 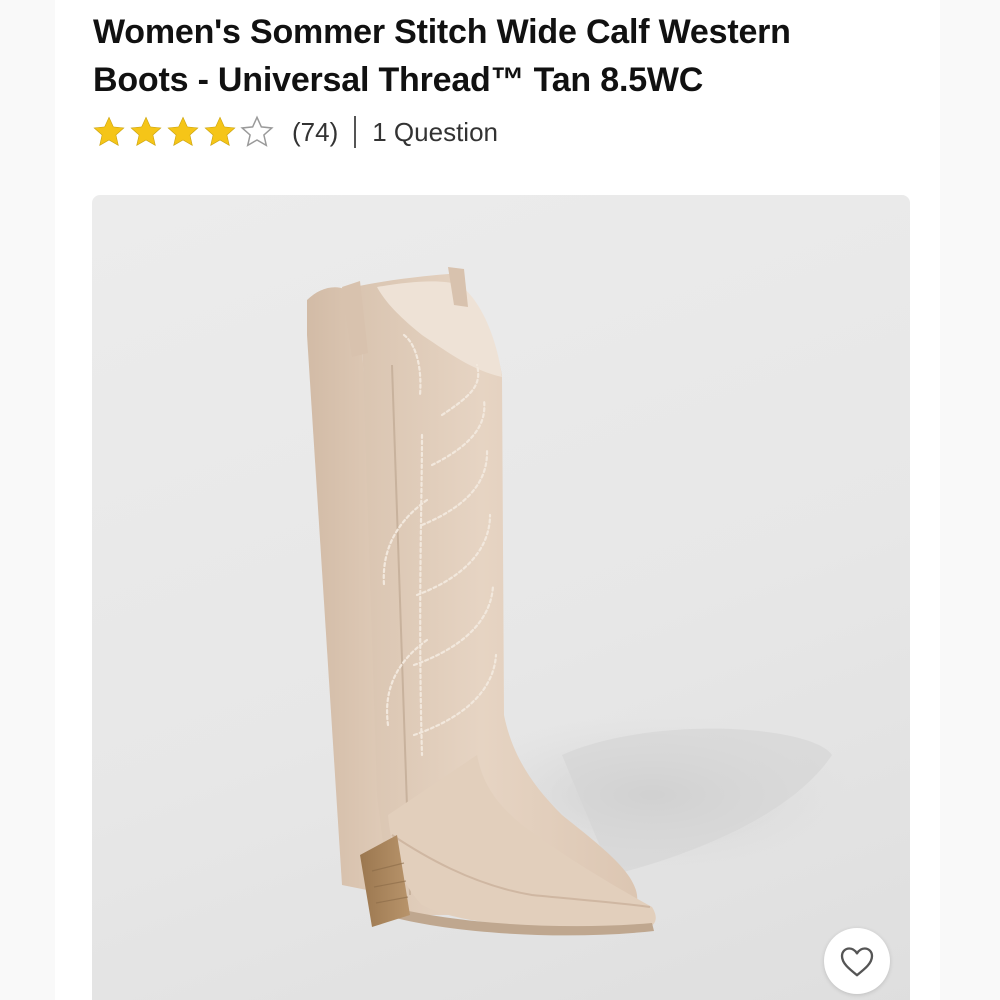 I want to click on star-rating, so click(x=183, y=132).